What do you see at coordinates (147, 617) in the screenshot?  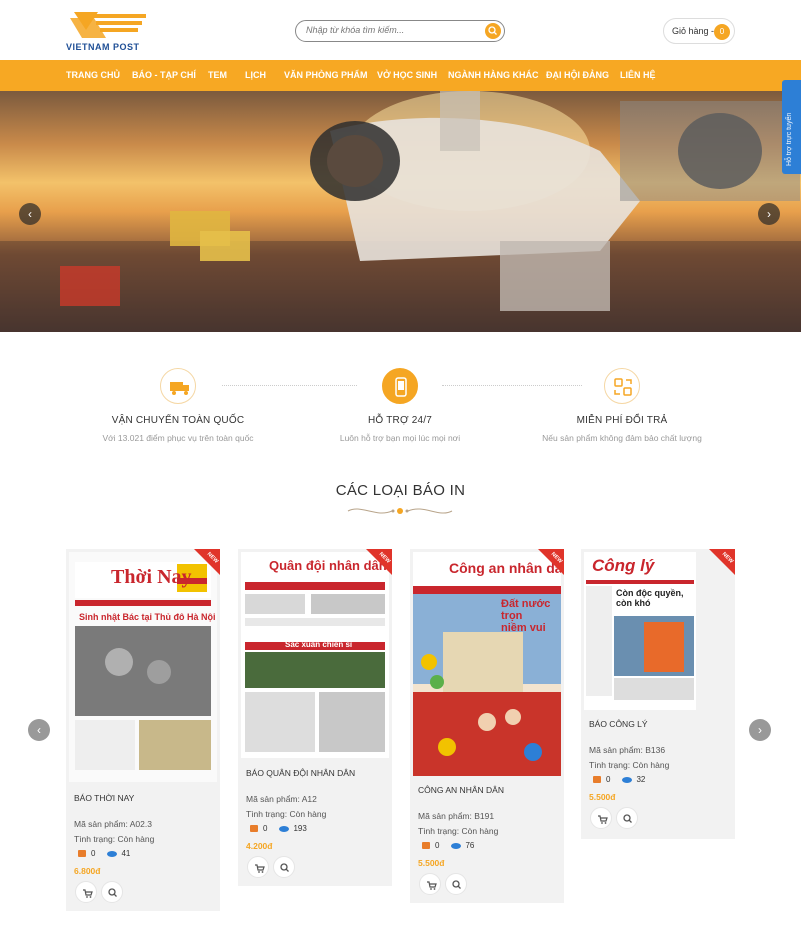 I see `newspaper-headline: Sinh nhật Bác tại Thủ đô Hà Nội` at bounding box center [147, 617].